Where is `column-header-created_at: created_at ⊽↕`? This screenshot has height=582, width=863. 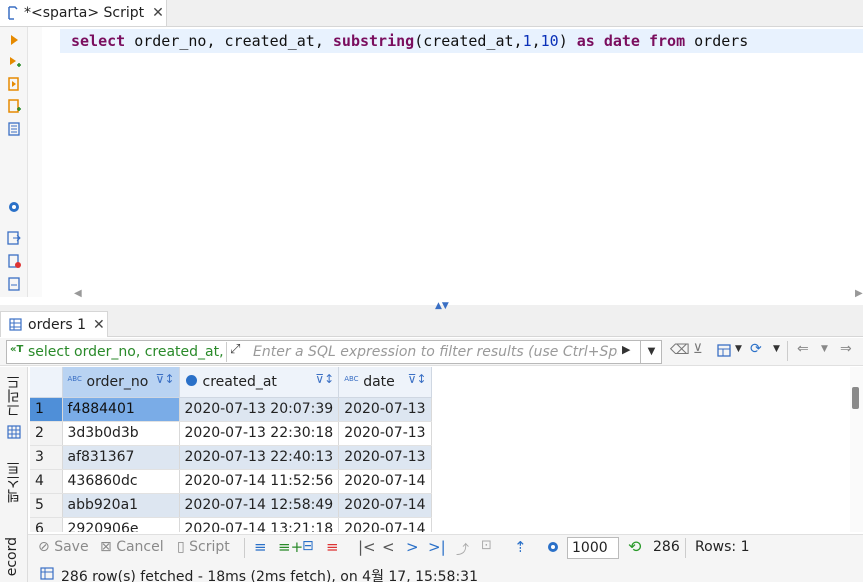 column-header-created_at: created_at ⊽↕ is located at coordinates (259, 382).